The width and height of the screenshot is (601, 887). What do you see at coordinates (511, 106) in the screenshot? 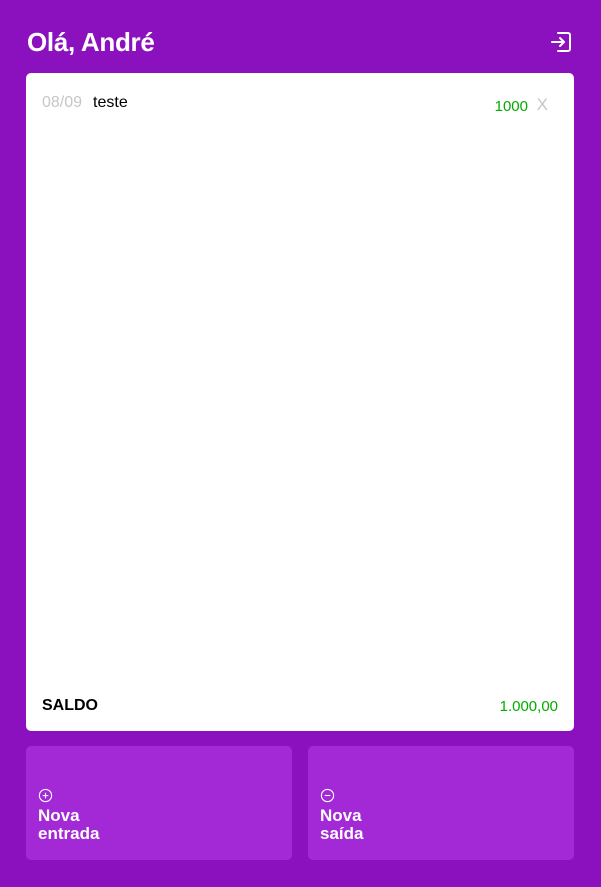
I see `record-value: 1000` at bounding box center [511, 106].